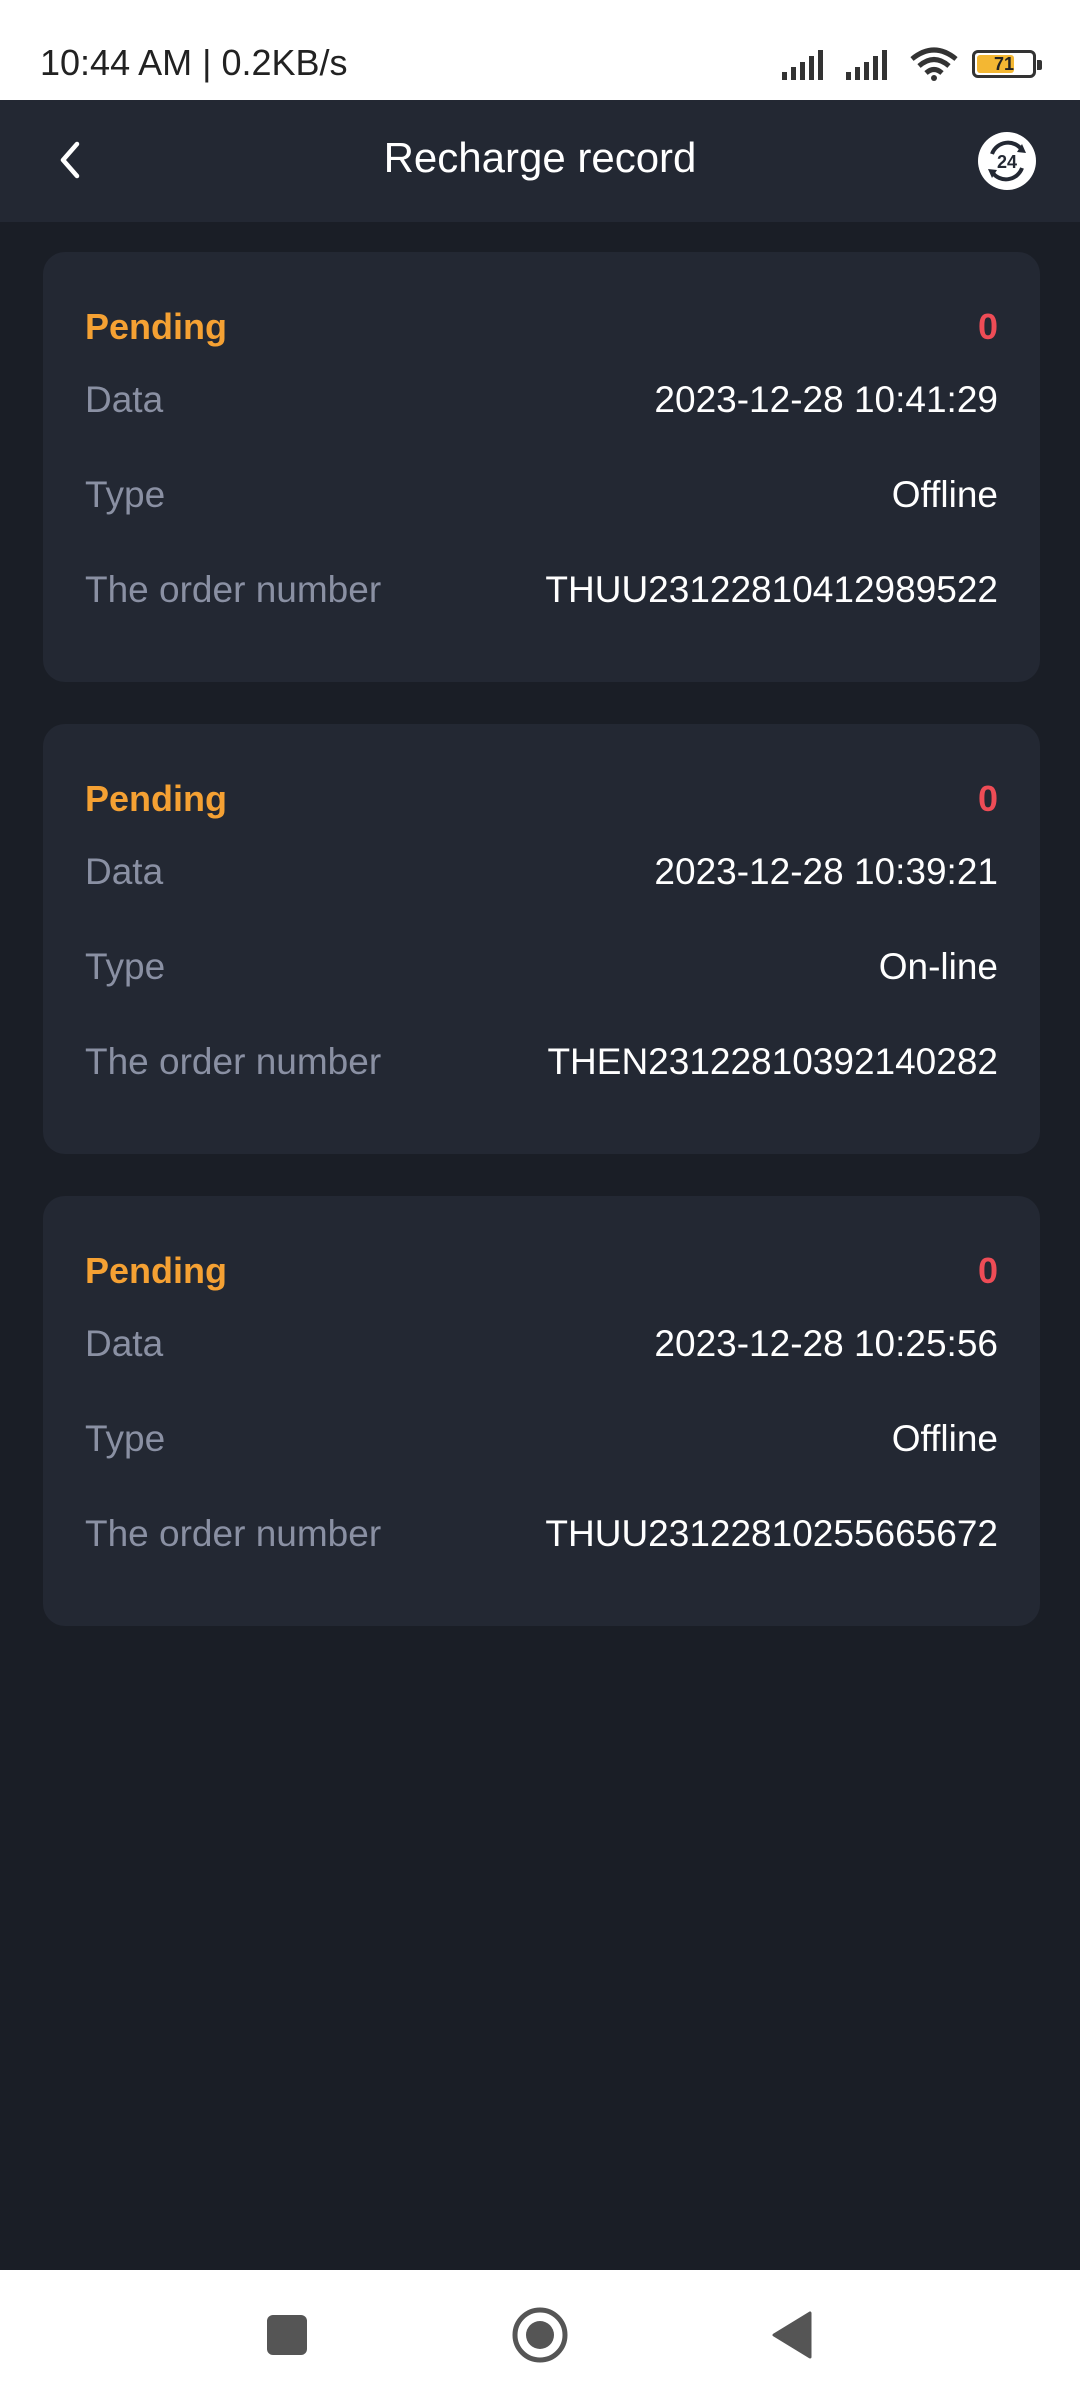  Describe the element at coordinates (866, 65) in the screenshot. I see `cell-signal-2-icon` at that location.